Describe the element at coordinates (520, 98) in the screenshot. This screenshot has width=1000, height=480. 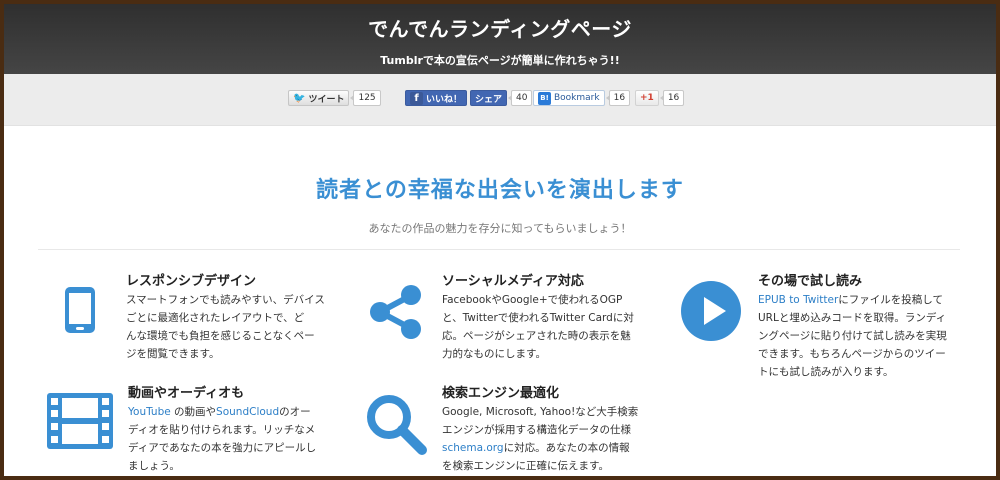
I see `facebook-count: 40` at that location.